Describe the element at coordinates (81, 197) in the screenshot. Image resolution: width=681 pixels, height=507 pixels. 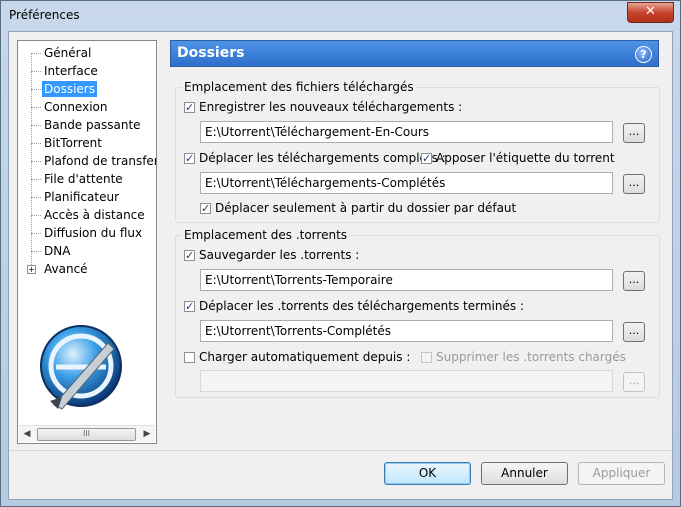
I see `tree-item-planificateur: Planificateur` at that location.